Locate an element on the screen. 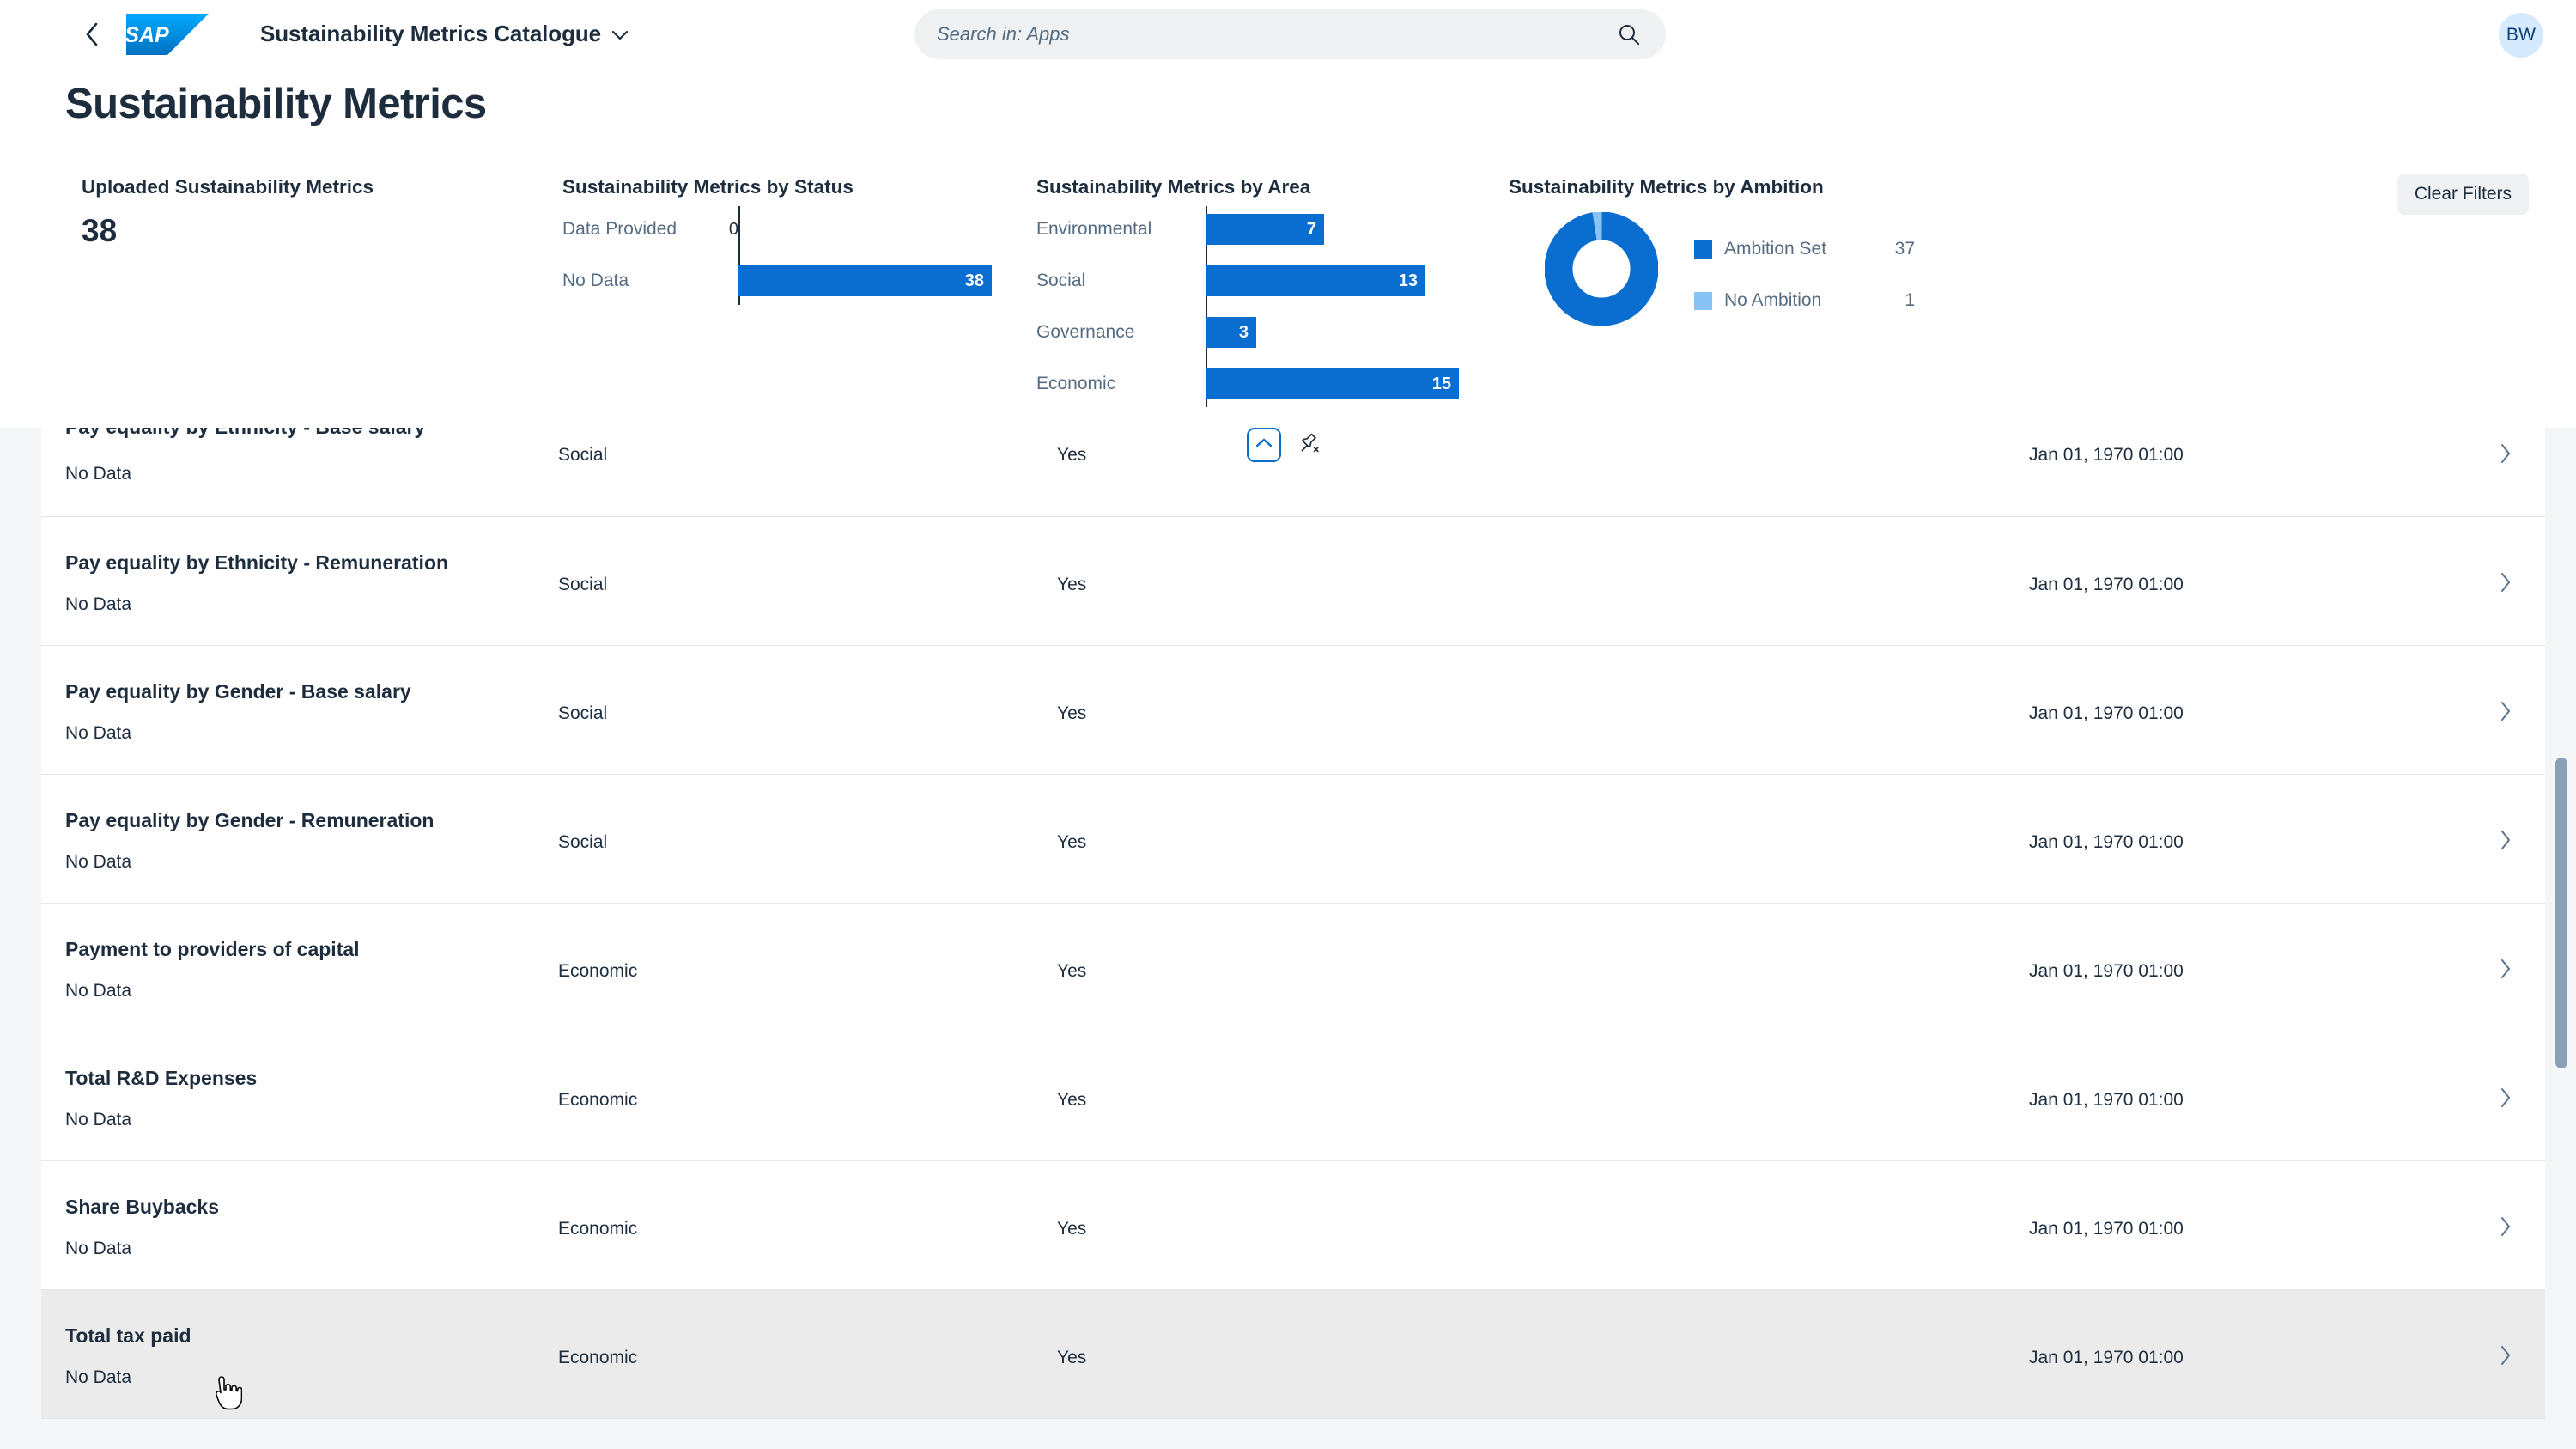  legend-item: Ambition Set 37 is located at coordinates (1805, 249).